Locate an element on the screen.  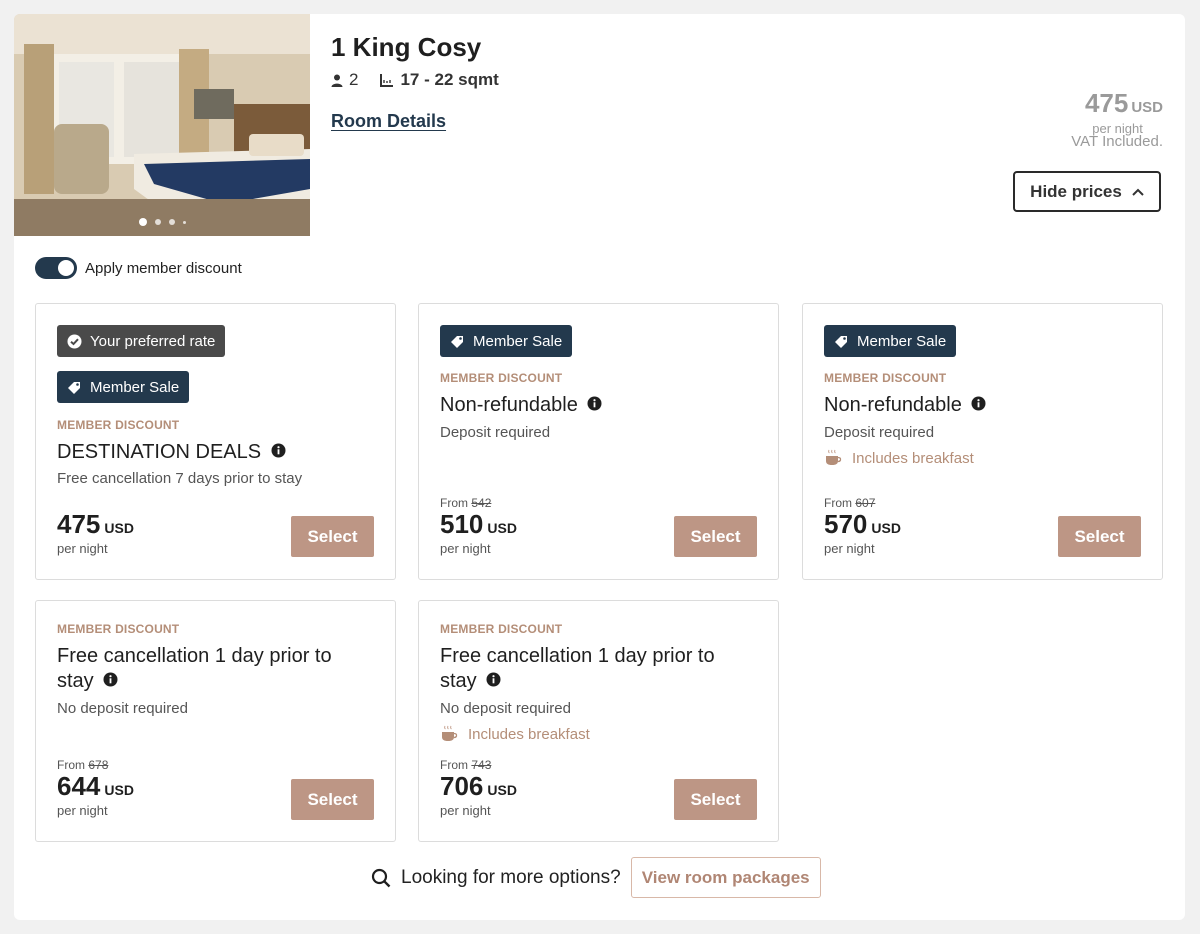
rate-name-text: DESTINATION DEALS is located at coordinates (159, 452).